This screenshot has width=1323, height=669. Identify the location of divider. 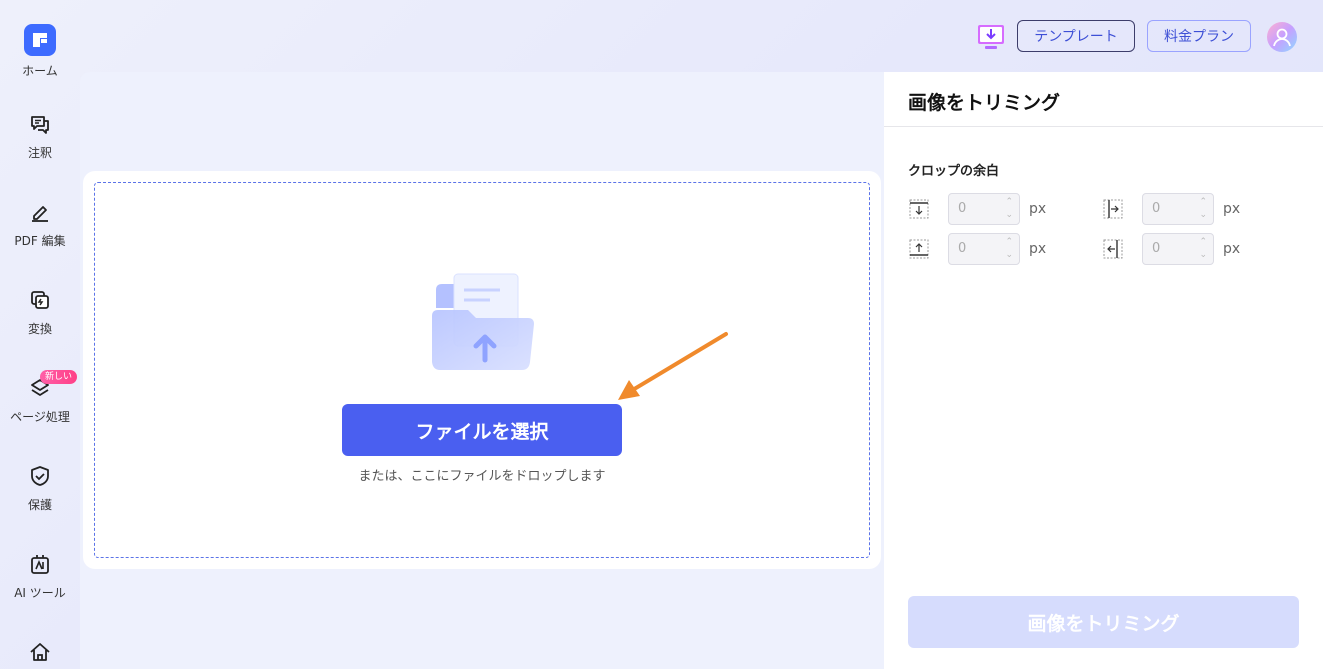
(1103, 126).